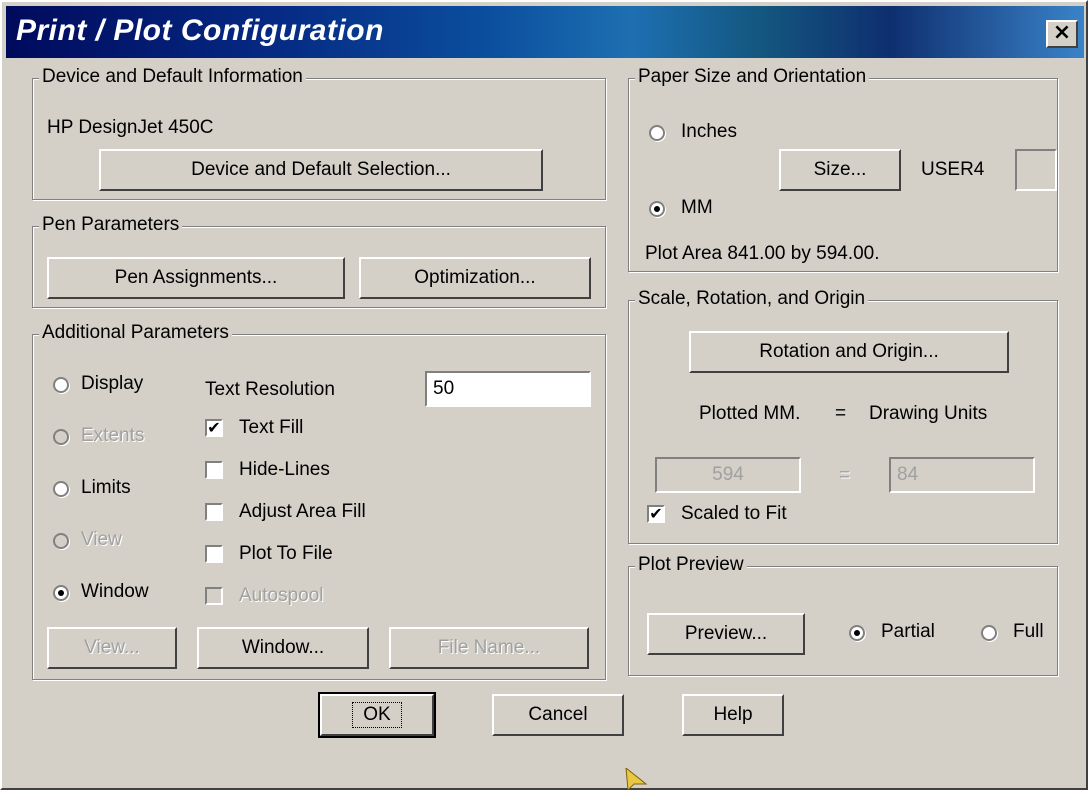 The image size is (1088, 790). What do you see at coordinates (130, 127) in the screenshot?
I see `device-name: HP DesignJet 450C` at bounding box center [130, 127].